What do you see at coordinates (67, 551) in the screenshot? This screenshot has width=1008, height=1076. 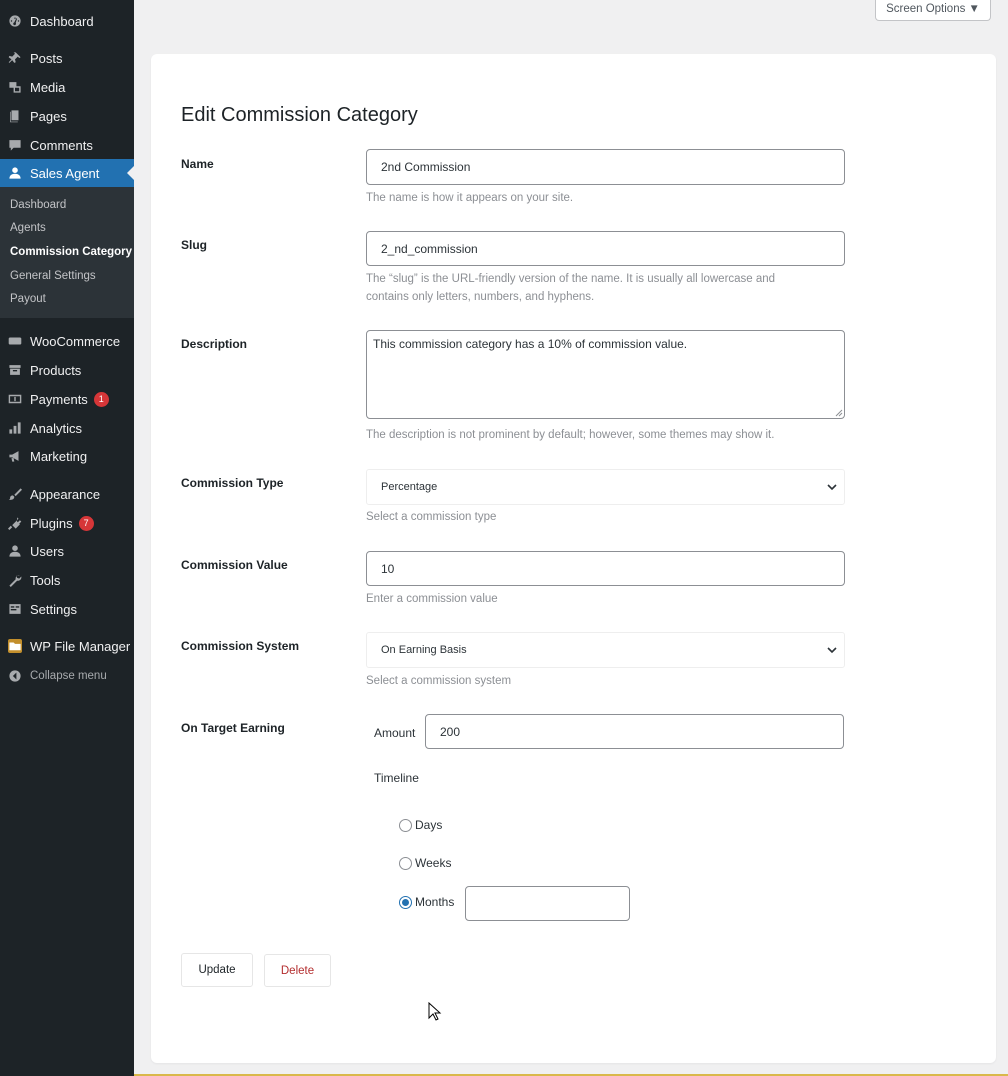 I see `menu-users: Users` at bounding box center [67, 551].